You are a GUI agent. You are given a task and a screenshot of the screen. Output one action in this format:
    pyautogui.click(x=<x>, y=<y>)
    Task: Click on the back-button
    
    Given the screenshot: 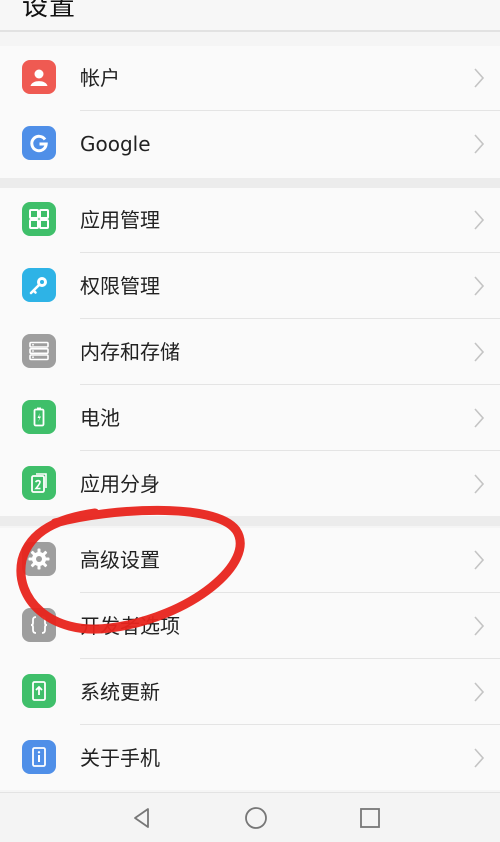 What is the action you would take?
    pyautogui.click(x=142, y=818)
    